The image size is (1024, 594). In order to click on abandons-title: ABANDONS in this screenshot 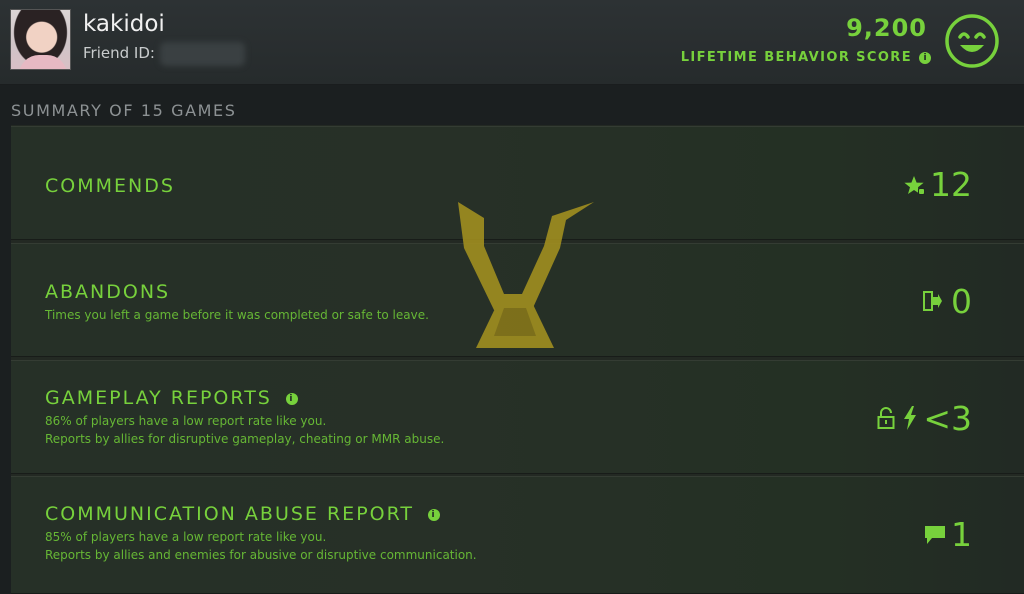, I will do `click(108, 292)`.